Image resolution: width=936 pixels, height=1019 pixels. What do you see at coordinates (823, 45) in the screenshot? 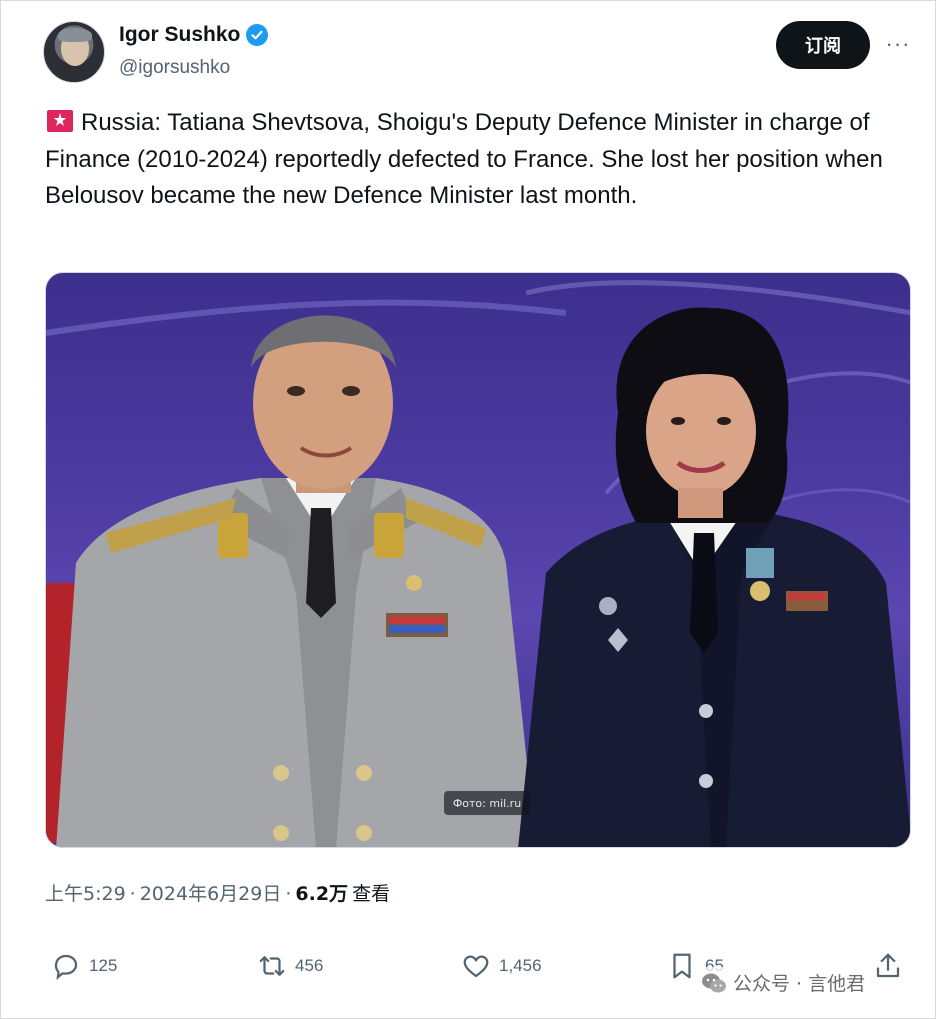
I see `subscribe-button: 订阅` at bounding box center [823, 45].